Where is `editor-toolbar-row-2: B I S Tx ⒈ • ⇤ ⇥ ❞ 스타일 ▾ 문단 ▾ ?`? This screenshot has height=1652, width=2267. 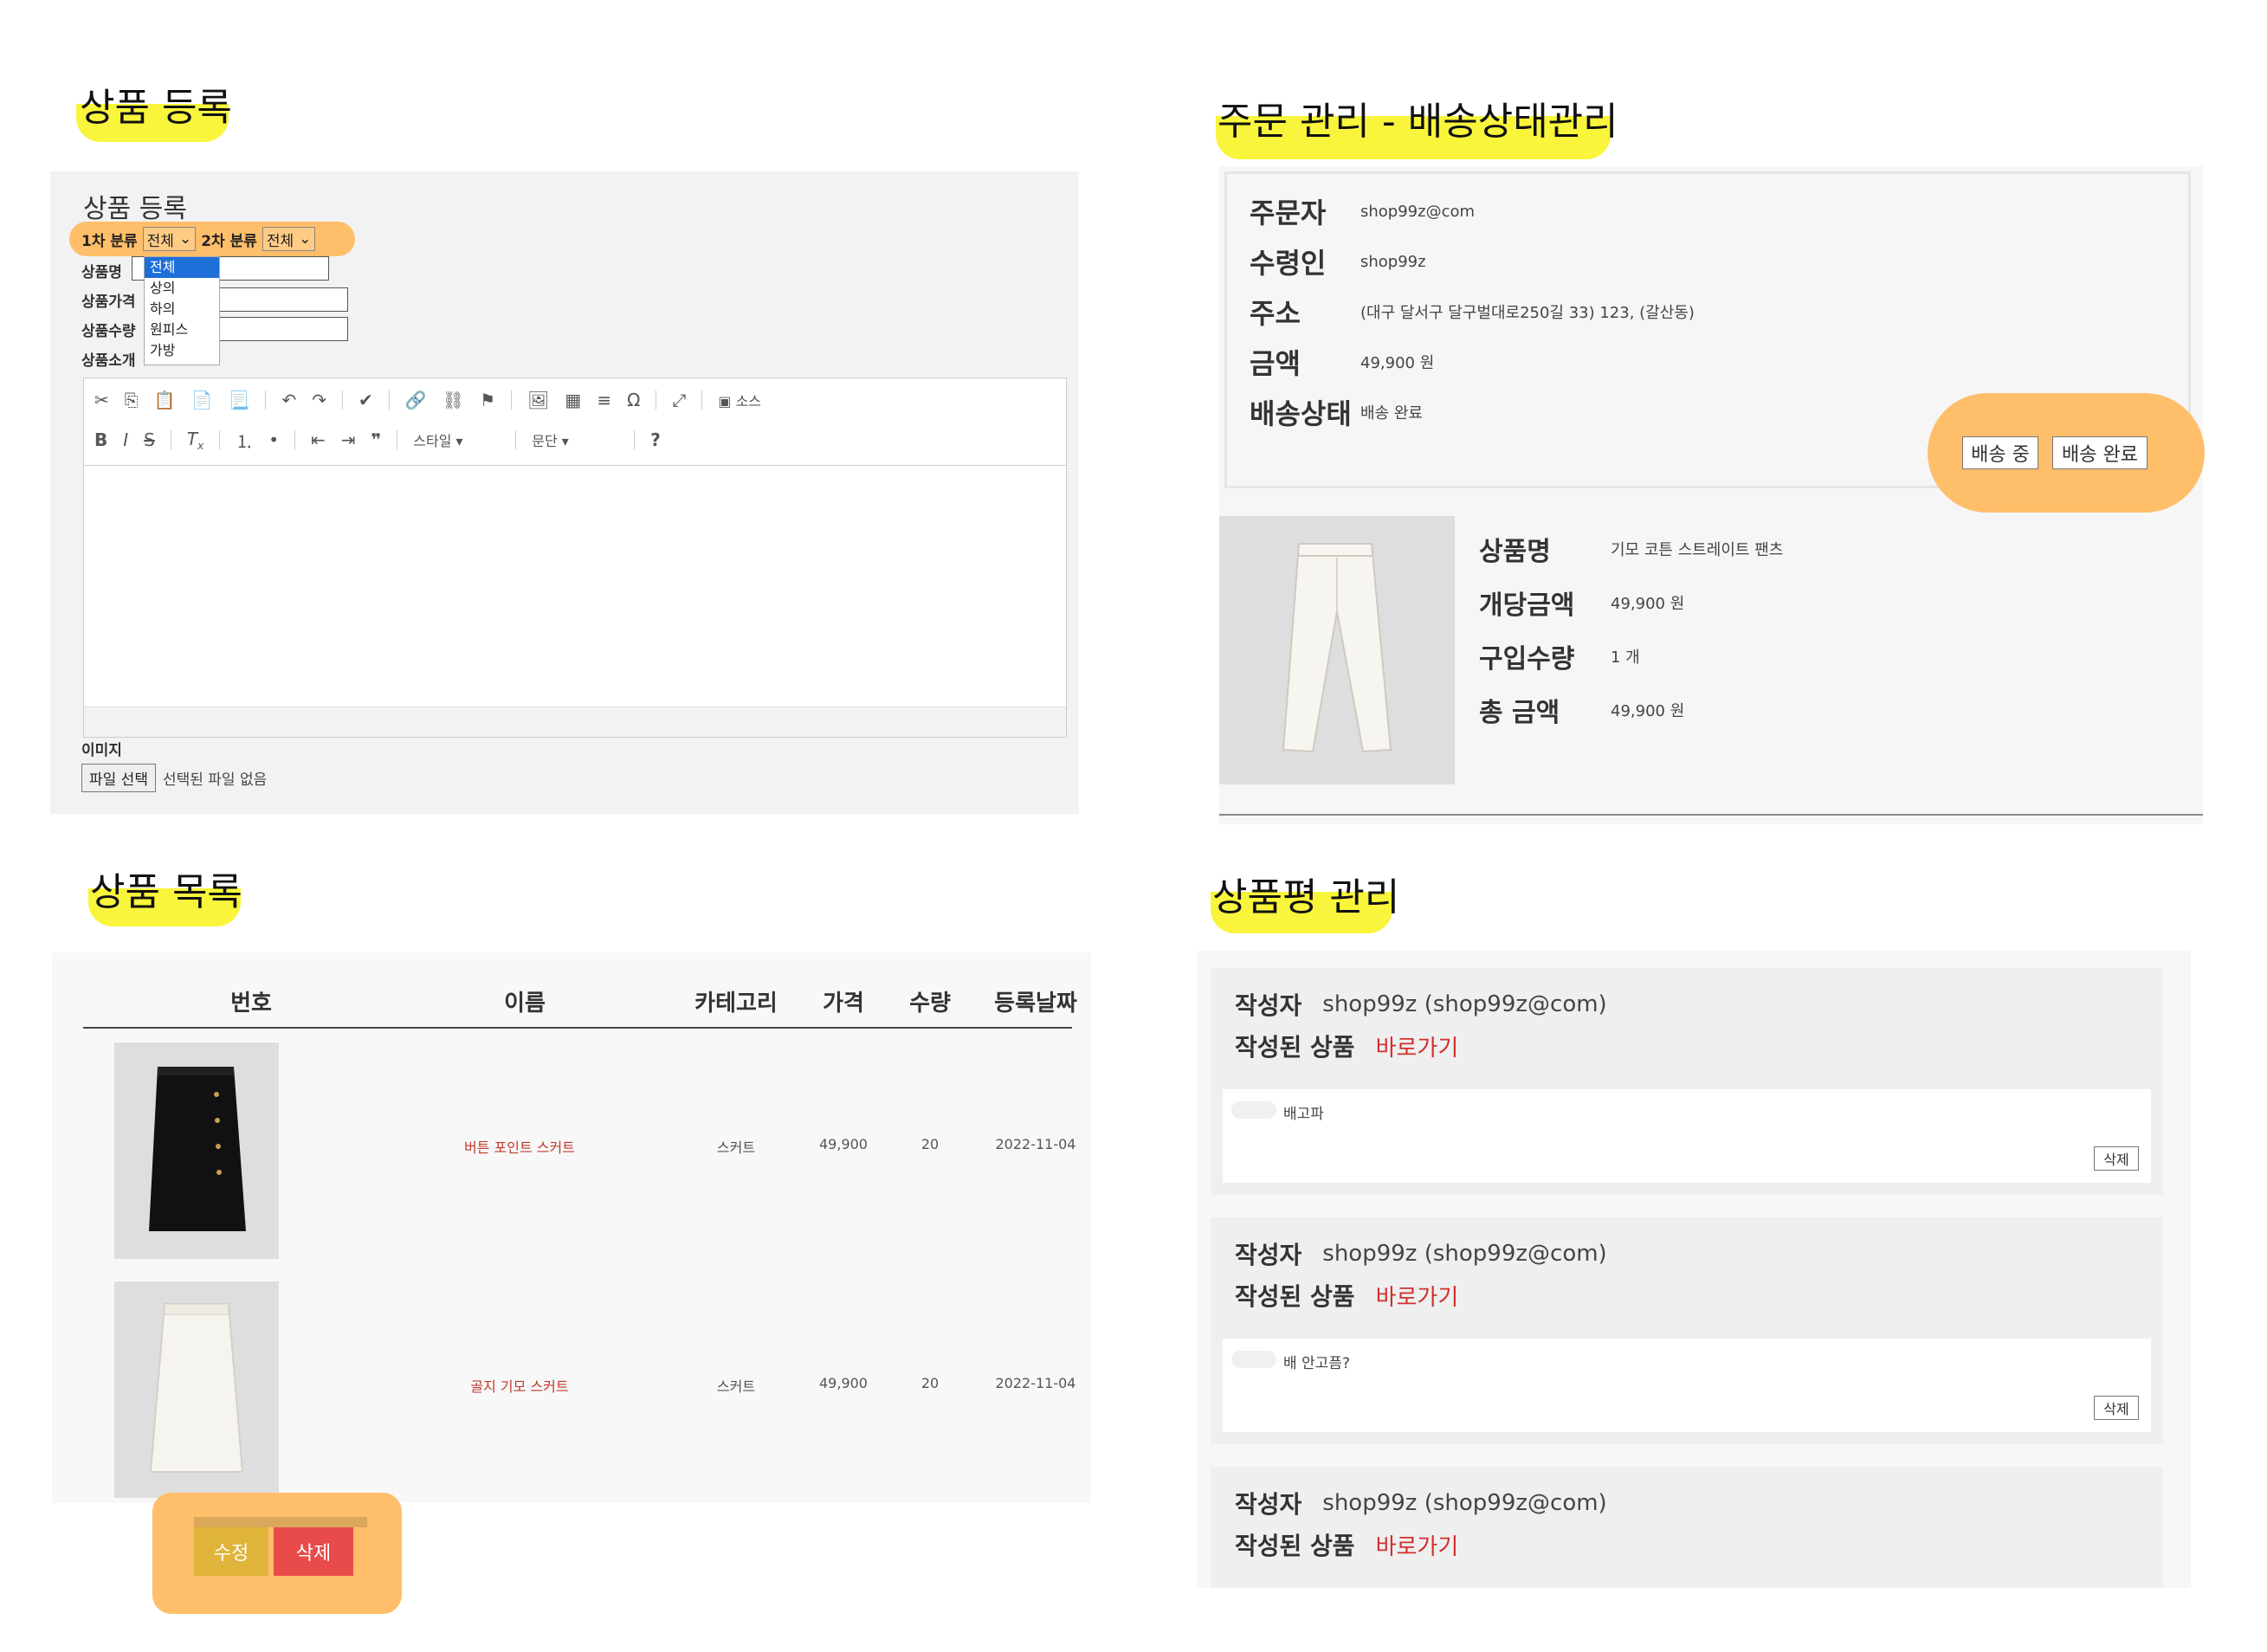
editor-toolbar-row-2: B I S Tx ⒈ • ⇤ ⇥ ❞ 스타일 ▾ 문단 ▾ ? is located at coordinates (377, 440).